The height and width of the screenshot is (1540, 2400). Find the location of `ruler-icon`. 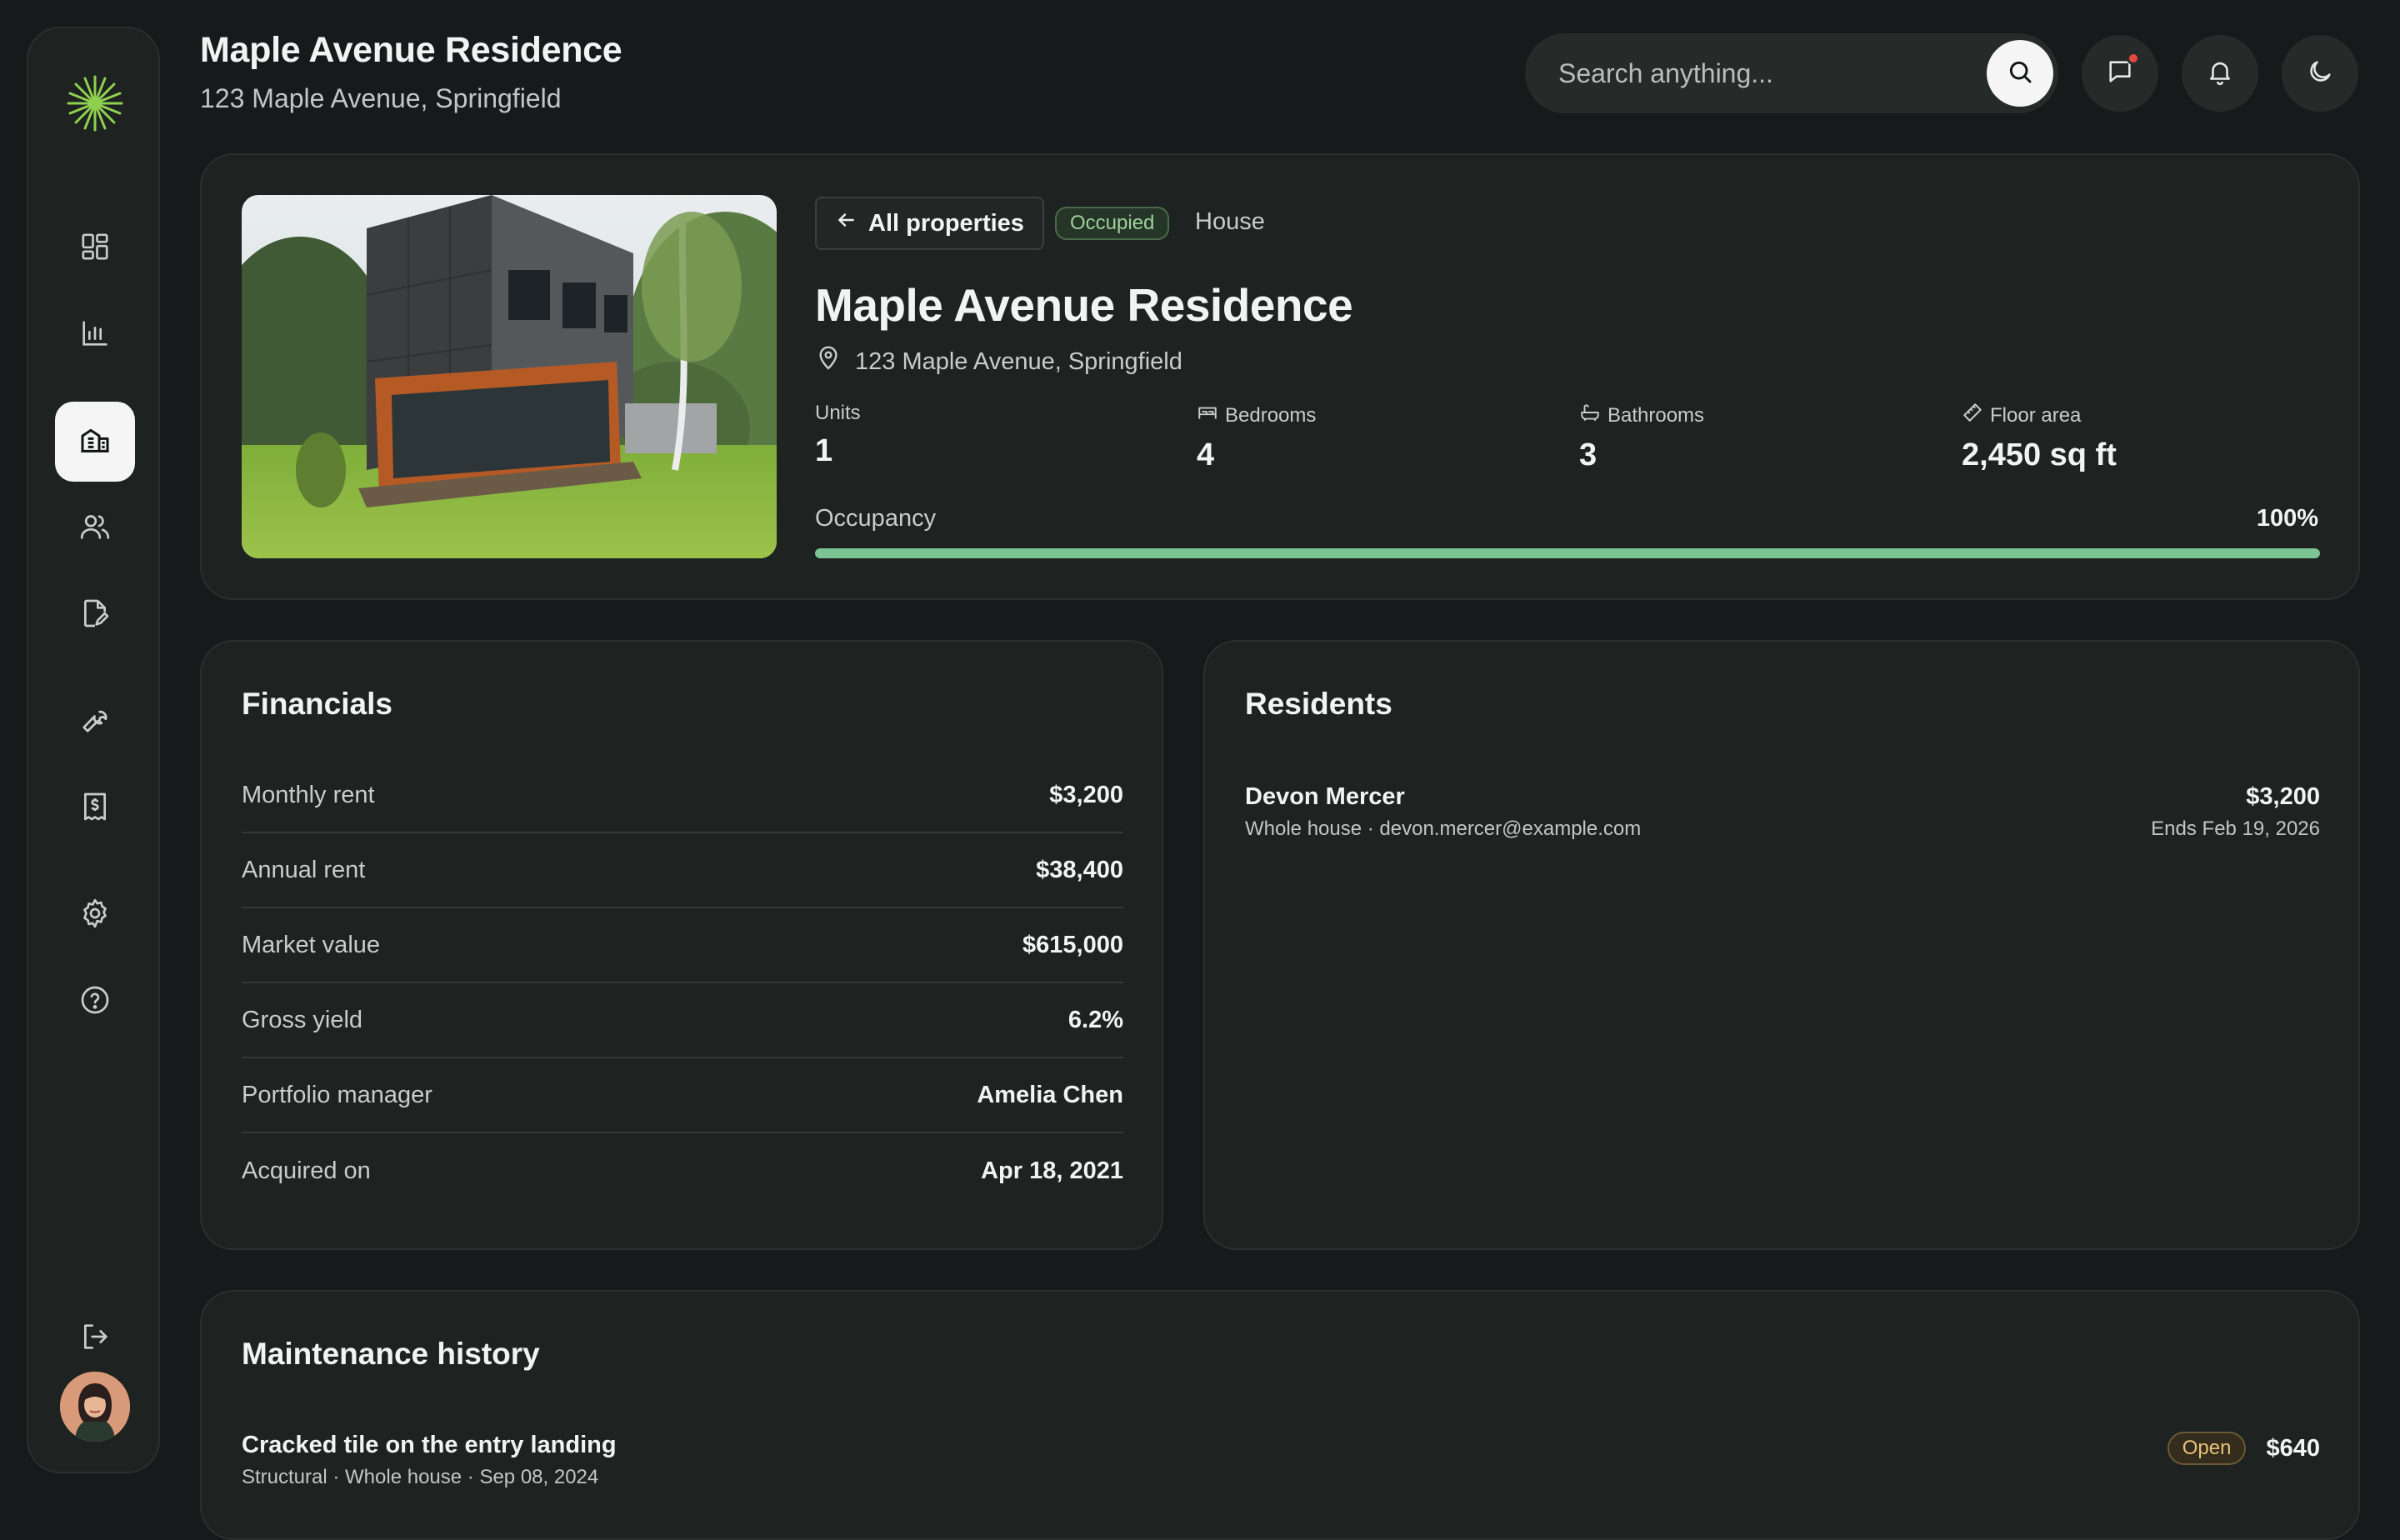

ruler-icon is located at coordinates (1972, 415).